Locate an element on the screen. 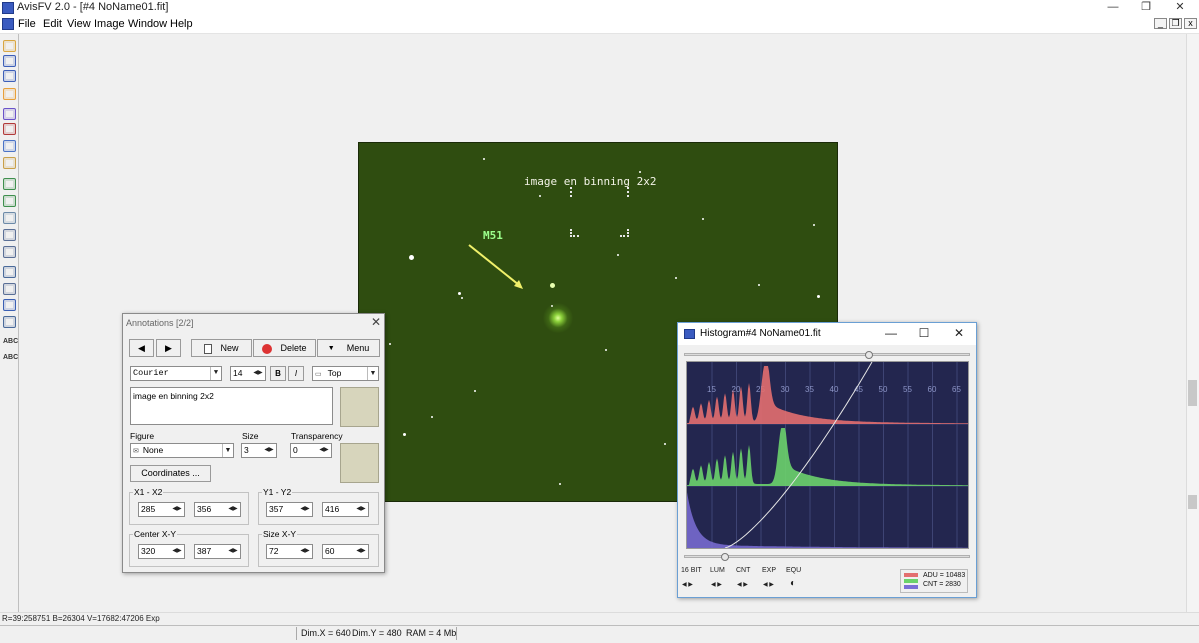  arrow-line is located at coordinates (494, 265).